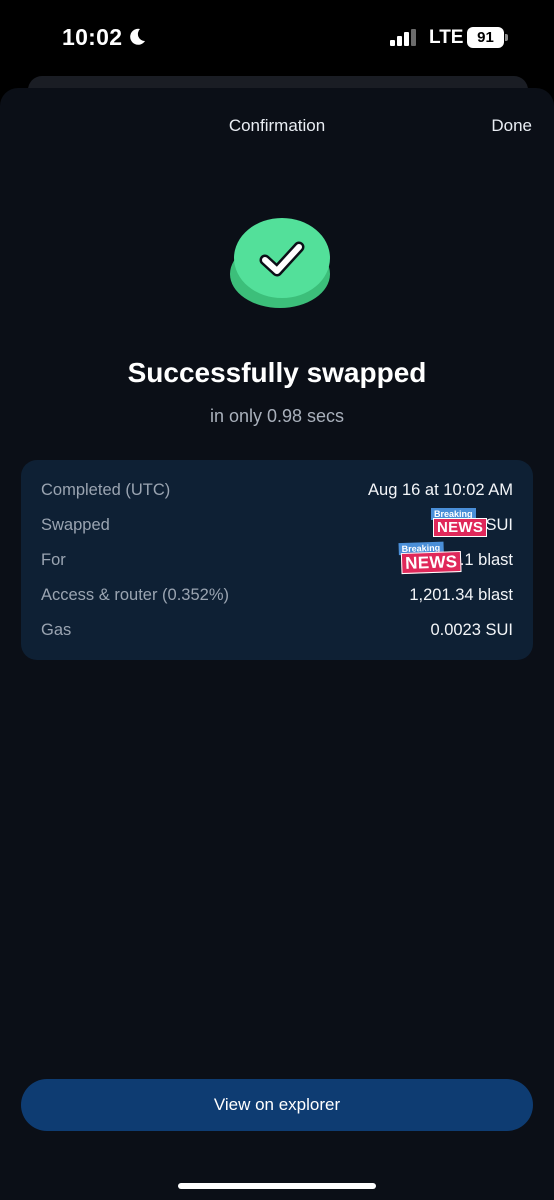 This screenshot has height=1200, width=554. I want to click on battery-icon: 91, so click(488, 37).